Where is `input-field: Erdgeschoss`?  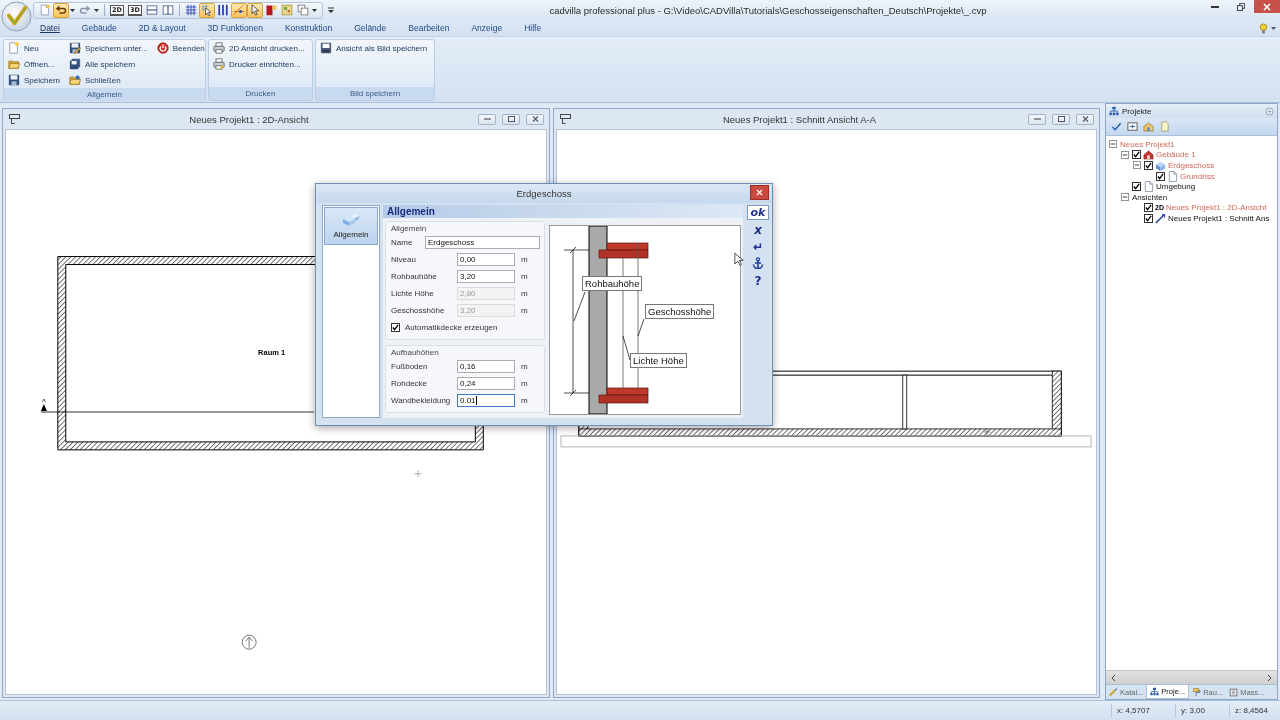
input-field: Erdgeschoss is located at coordinates (482, 242).